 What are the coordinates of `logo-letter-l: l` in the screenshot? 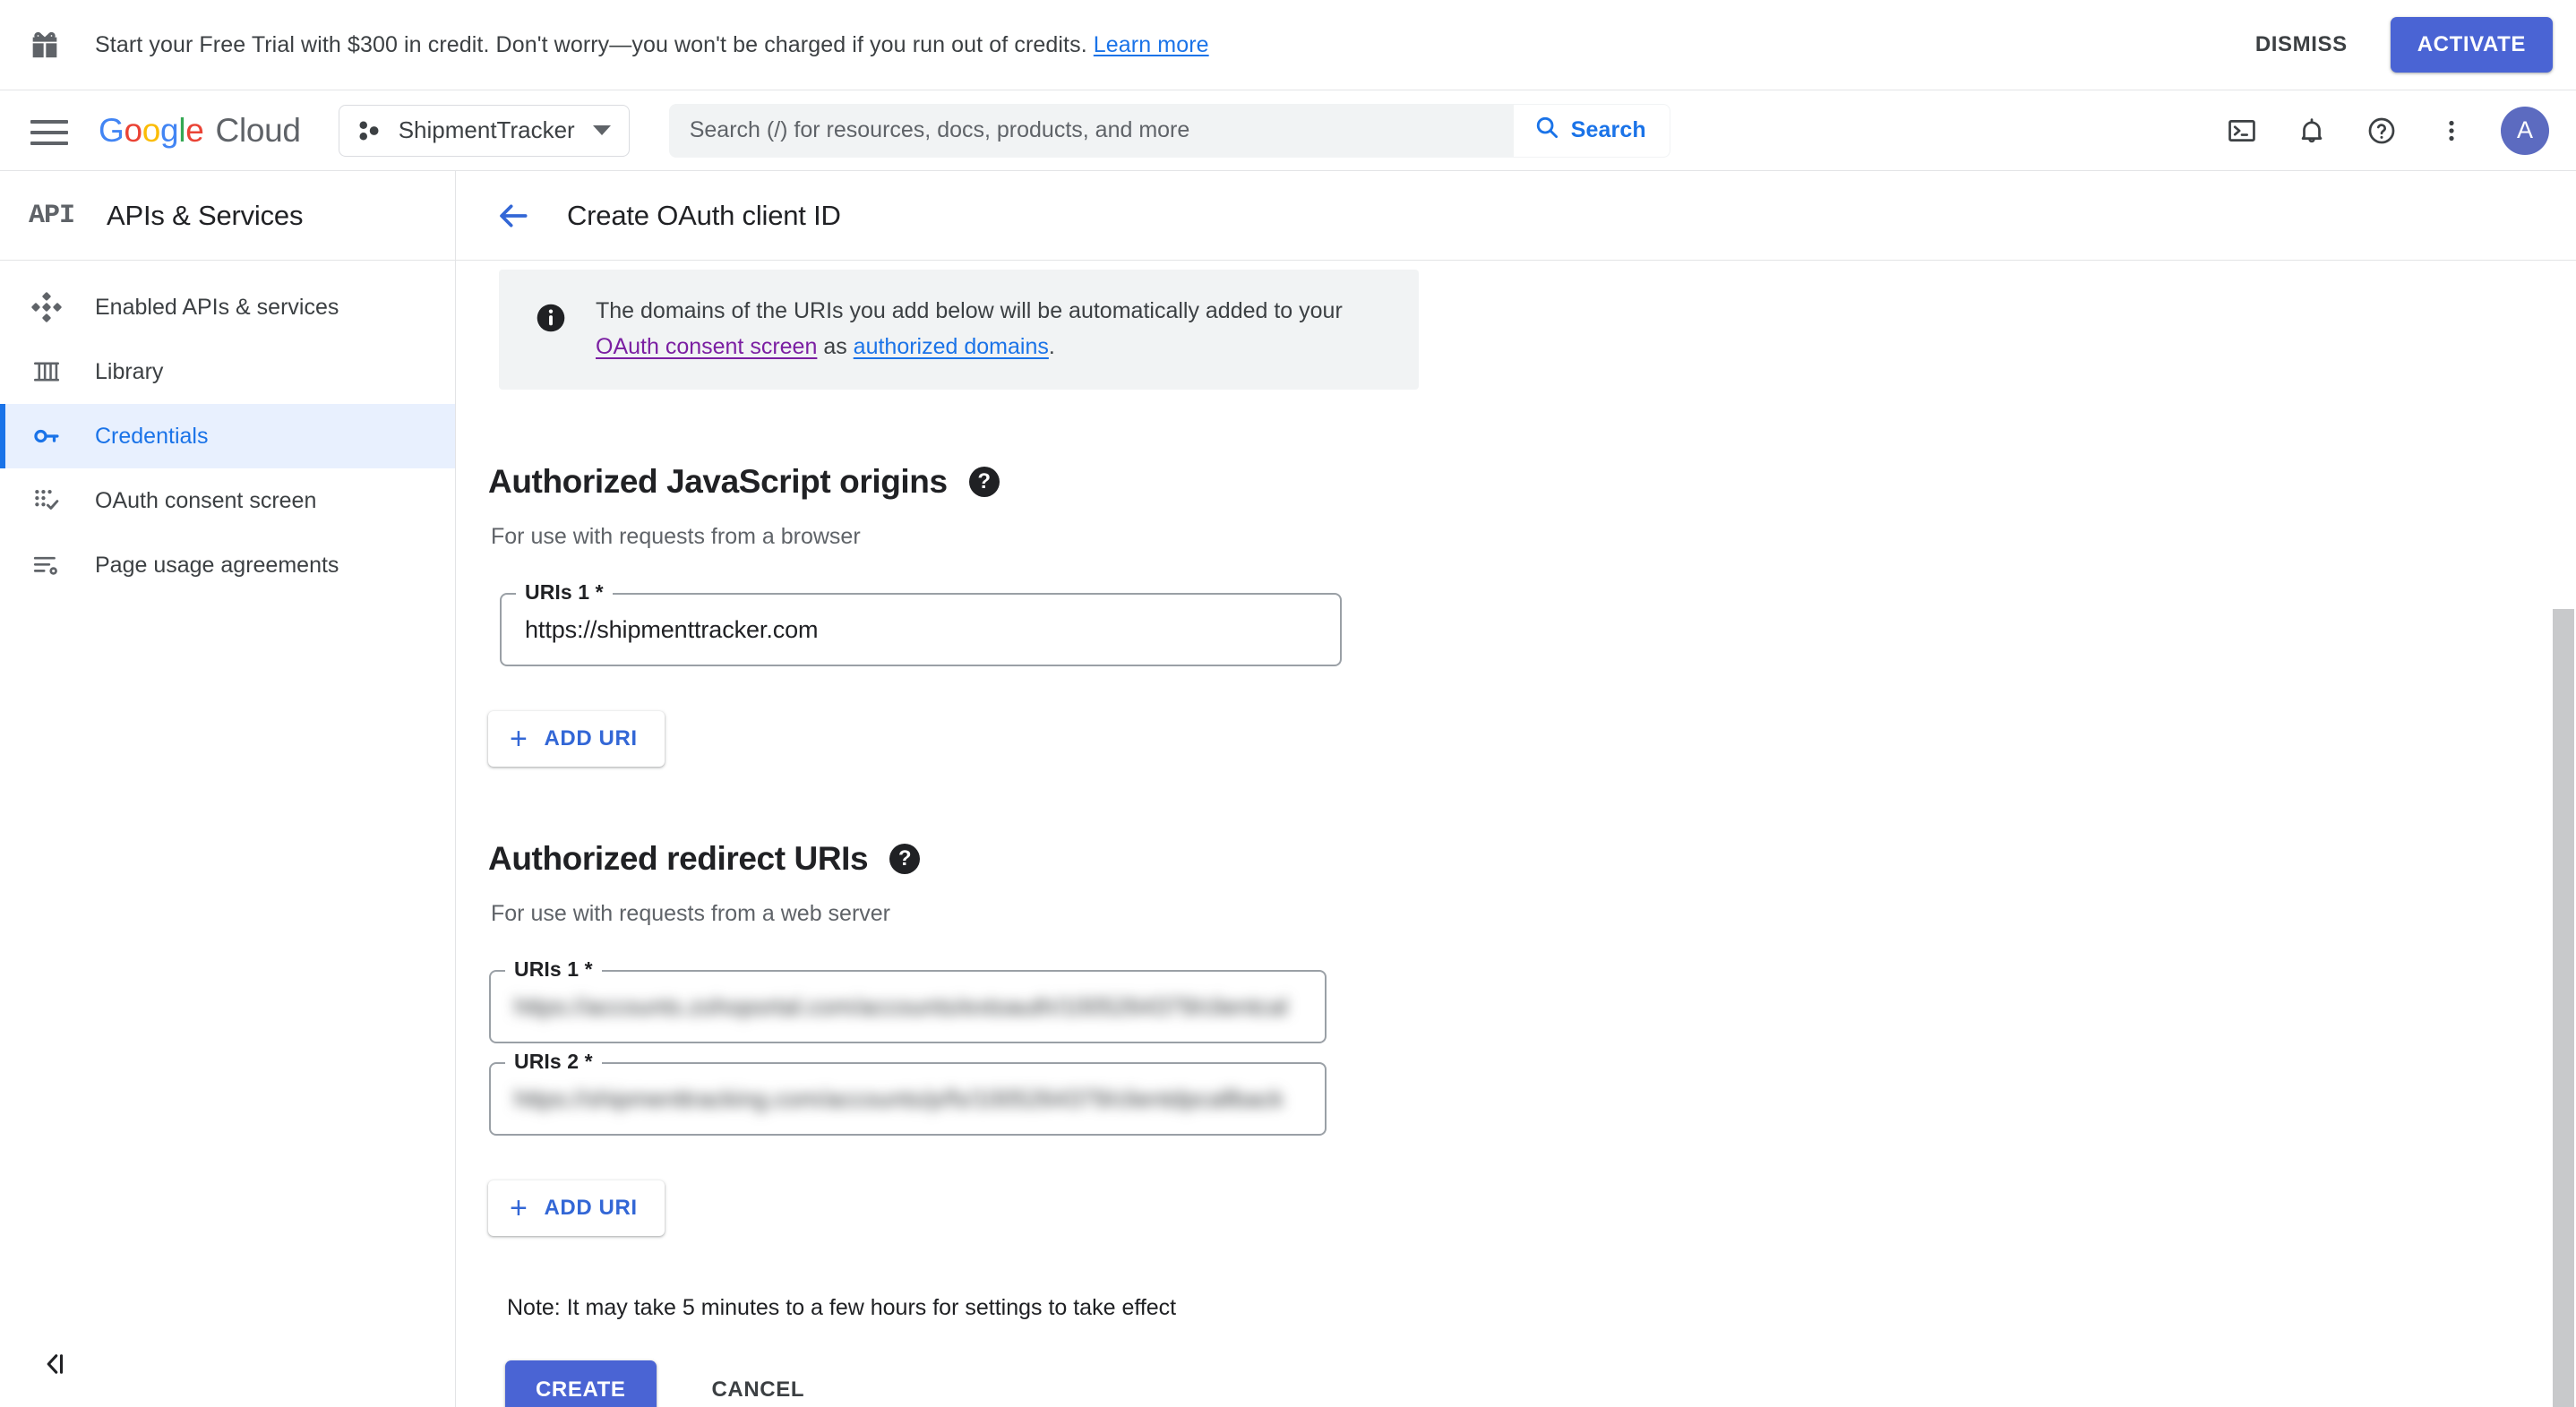 It's located at (182, 130).